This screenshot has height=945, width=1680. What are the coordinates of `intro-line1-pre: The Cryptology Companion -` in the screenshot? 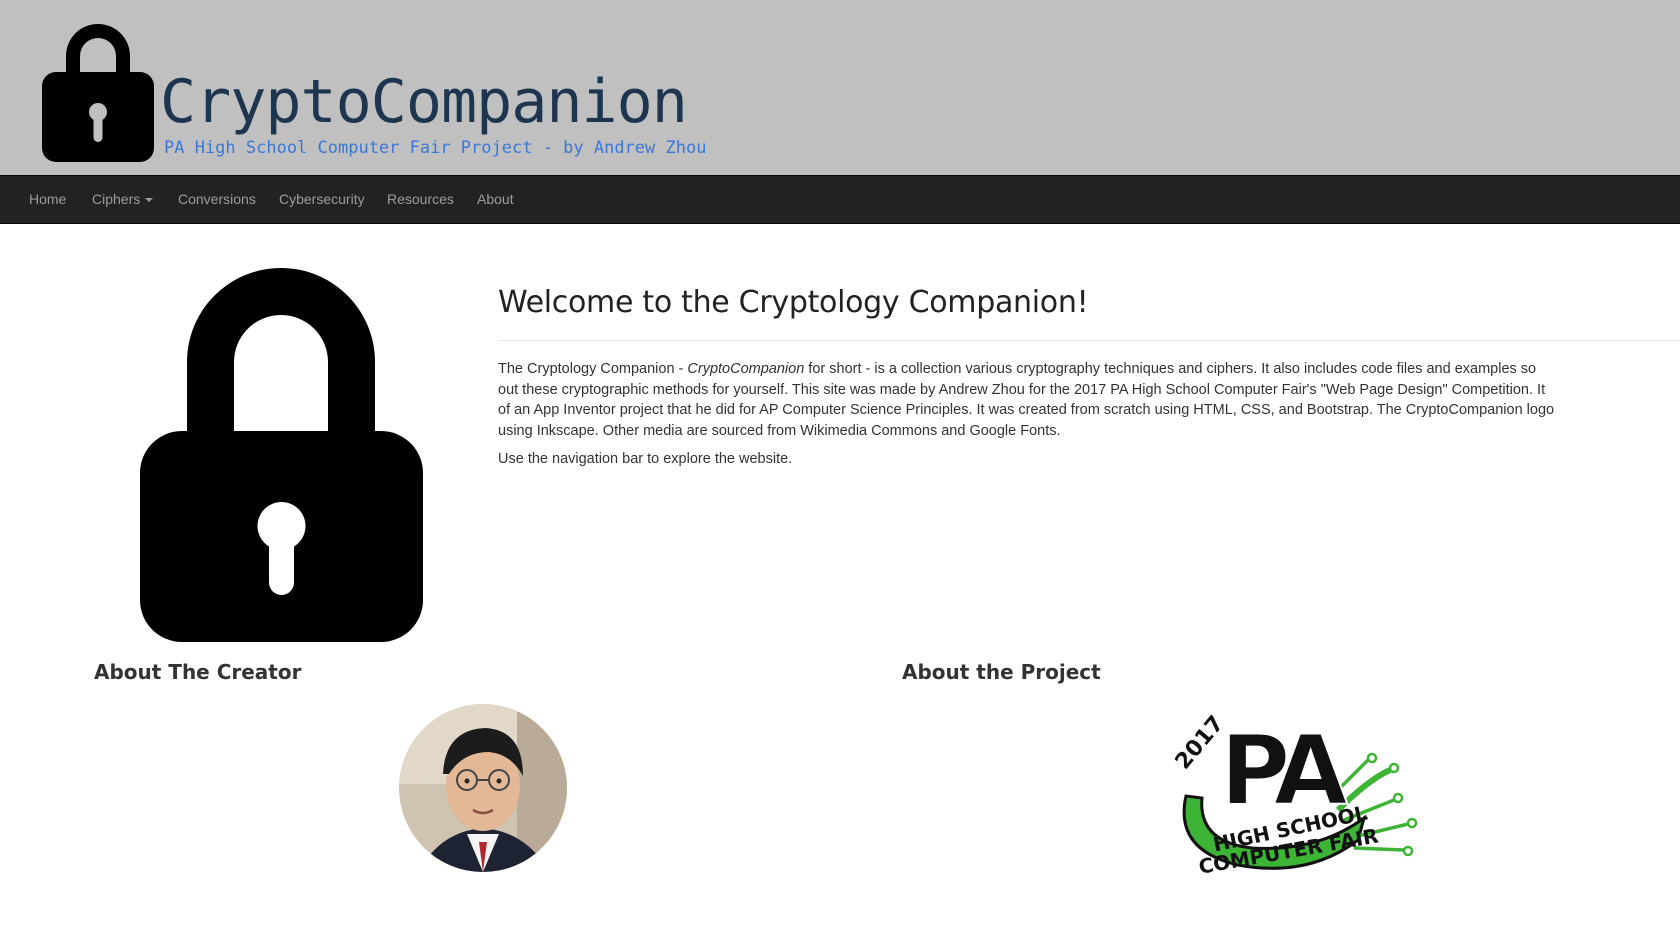 It's located at (593, 369).